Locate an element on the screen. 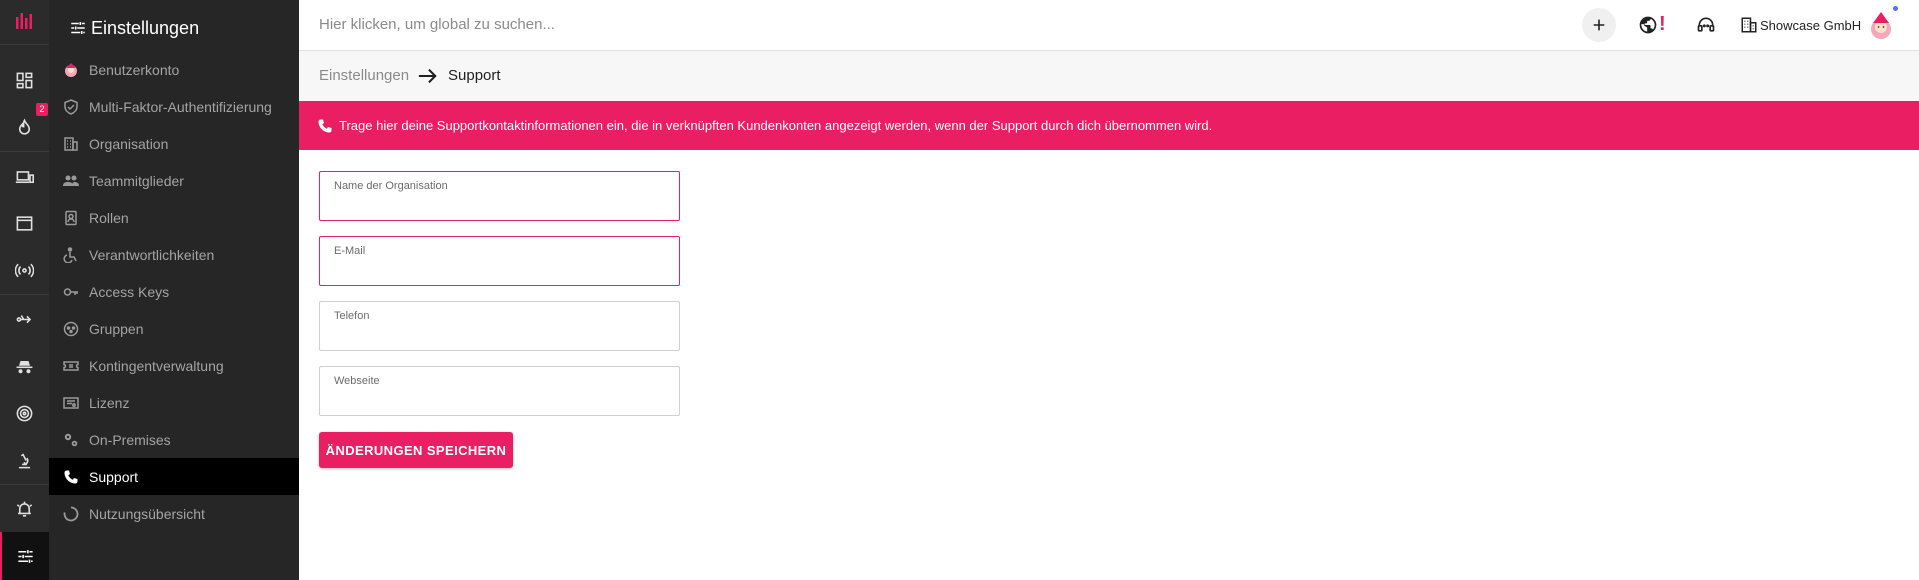 This screenshot has height=580, width=1919. rail-devices is located at coordinates (24, 177).